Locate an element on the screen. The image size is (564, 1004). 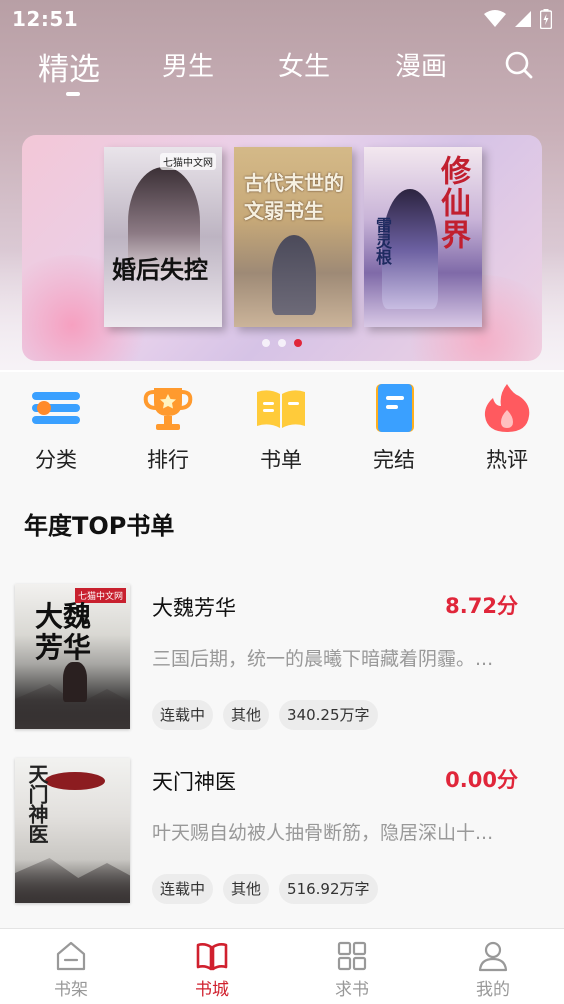
carousel-dot-active is located at coordinates (298, 343).